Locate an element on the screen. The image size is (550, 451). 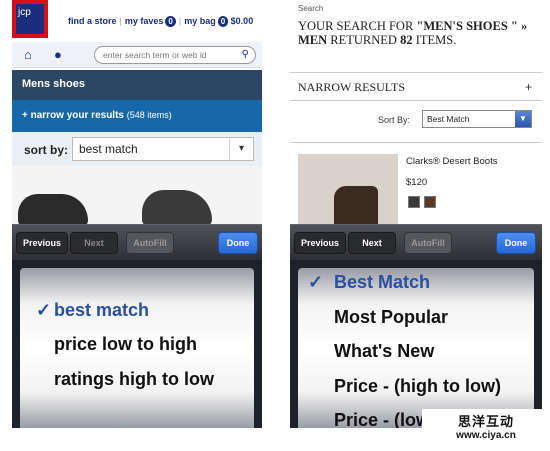
picker-option: best match is located at coordinates (158, 310).